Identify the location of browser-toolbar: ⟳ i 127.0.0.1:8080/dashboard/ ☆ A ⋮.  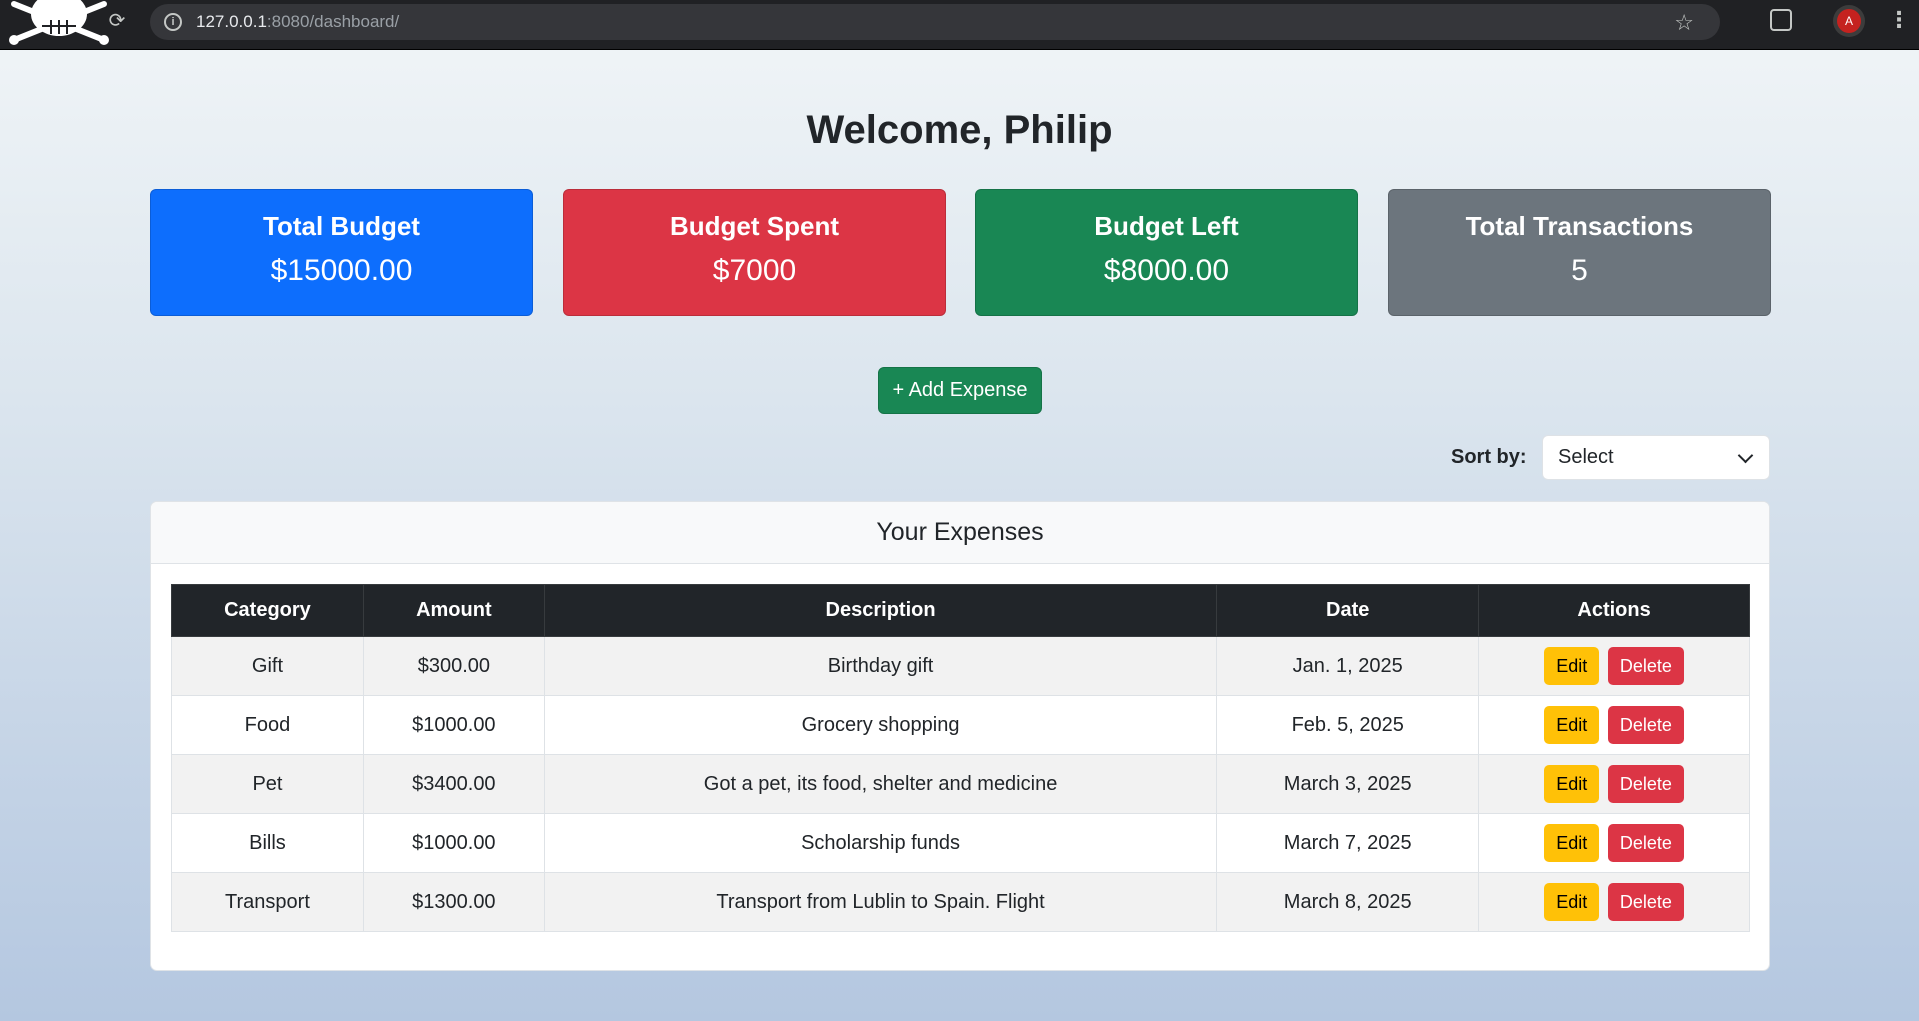
(959, 25).